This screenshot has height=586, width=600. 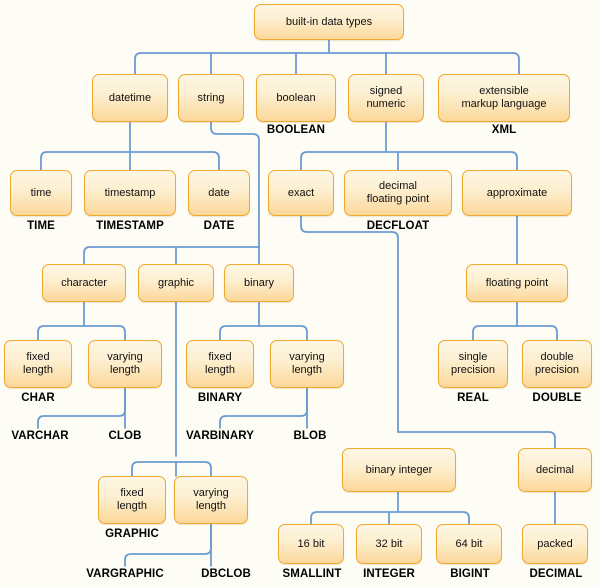 I want to click on caption-dbclob: DBCLOB, so click(x=226, y=574).